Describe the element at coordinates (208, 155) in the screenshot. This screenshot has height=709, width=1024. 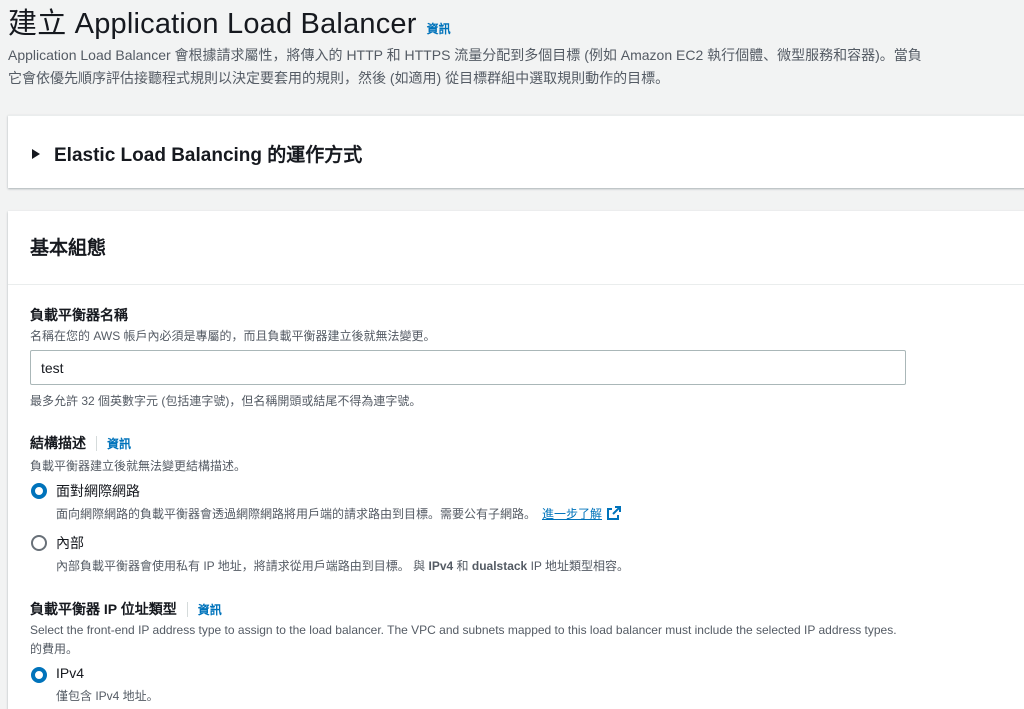
I see `expander-title: Elastic Load Balancing 的運作方式` at that location.